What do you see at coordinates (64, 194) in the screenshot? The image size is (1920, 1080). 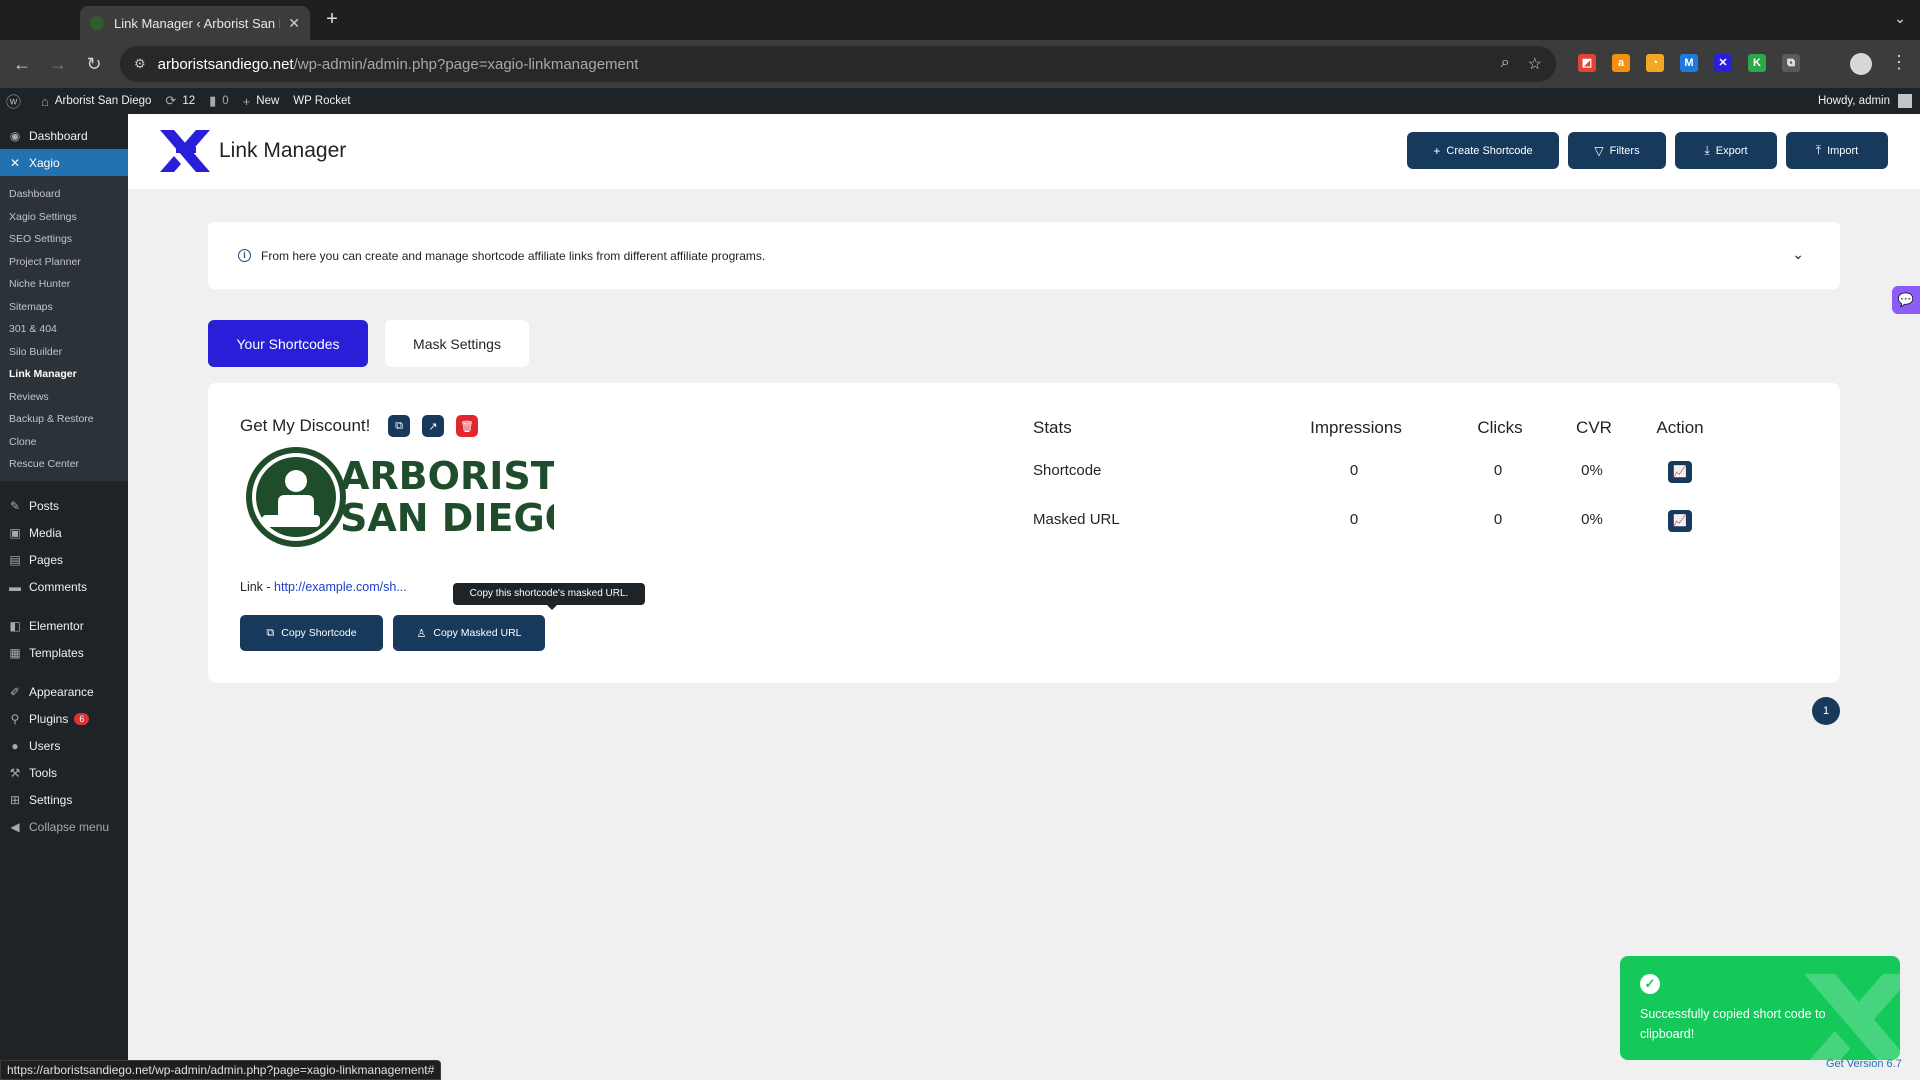 I see `sidebar-item-dashboard: Dashboard` at bounding box center [64, 194].